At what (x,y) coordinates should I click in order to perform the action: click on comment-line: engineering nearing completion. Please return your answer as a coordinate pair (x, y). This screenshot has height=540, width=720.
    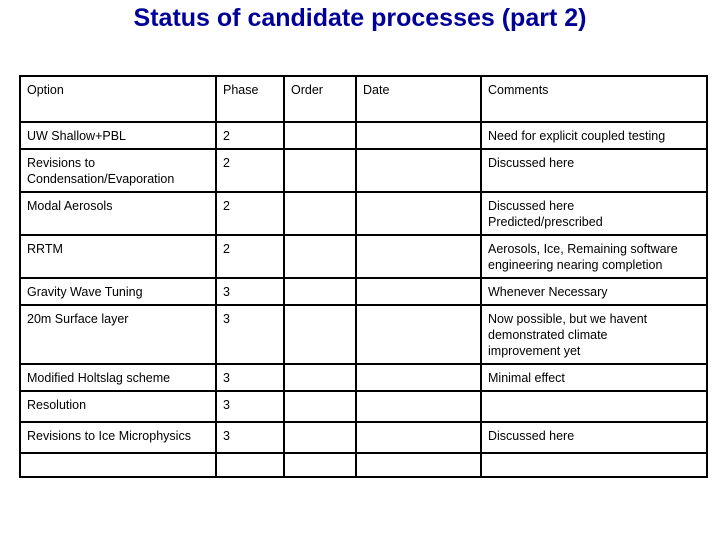
    Looking at the image, I should click on (575, 265).